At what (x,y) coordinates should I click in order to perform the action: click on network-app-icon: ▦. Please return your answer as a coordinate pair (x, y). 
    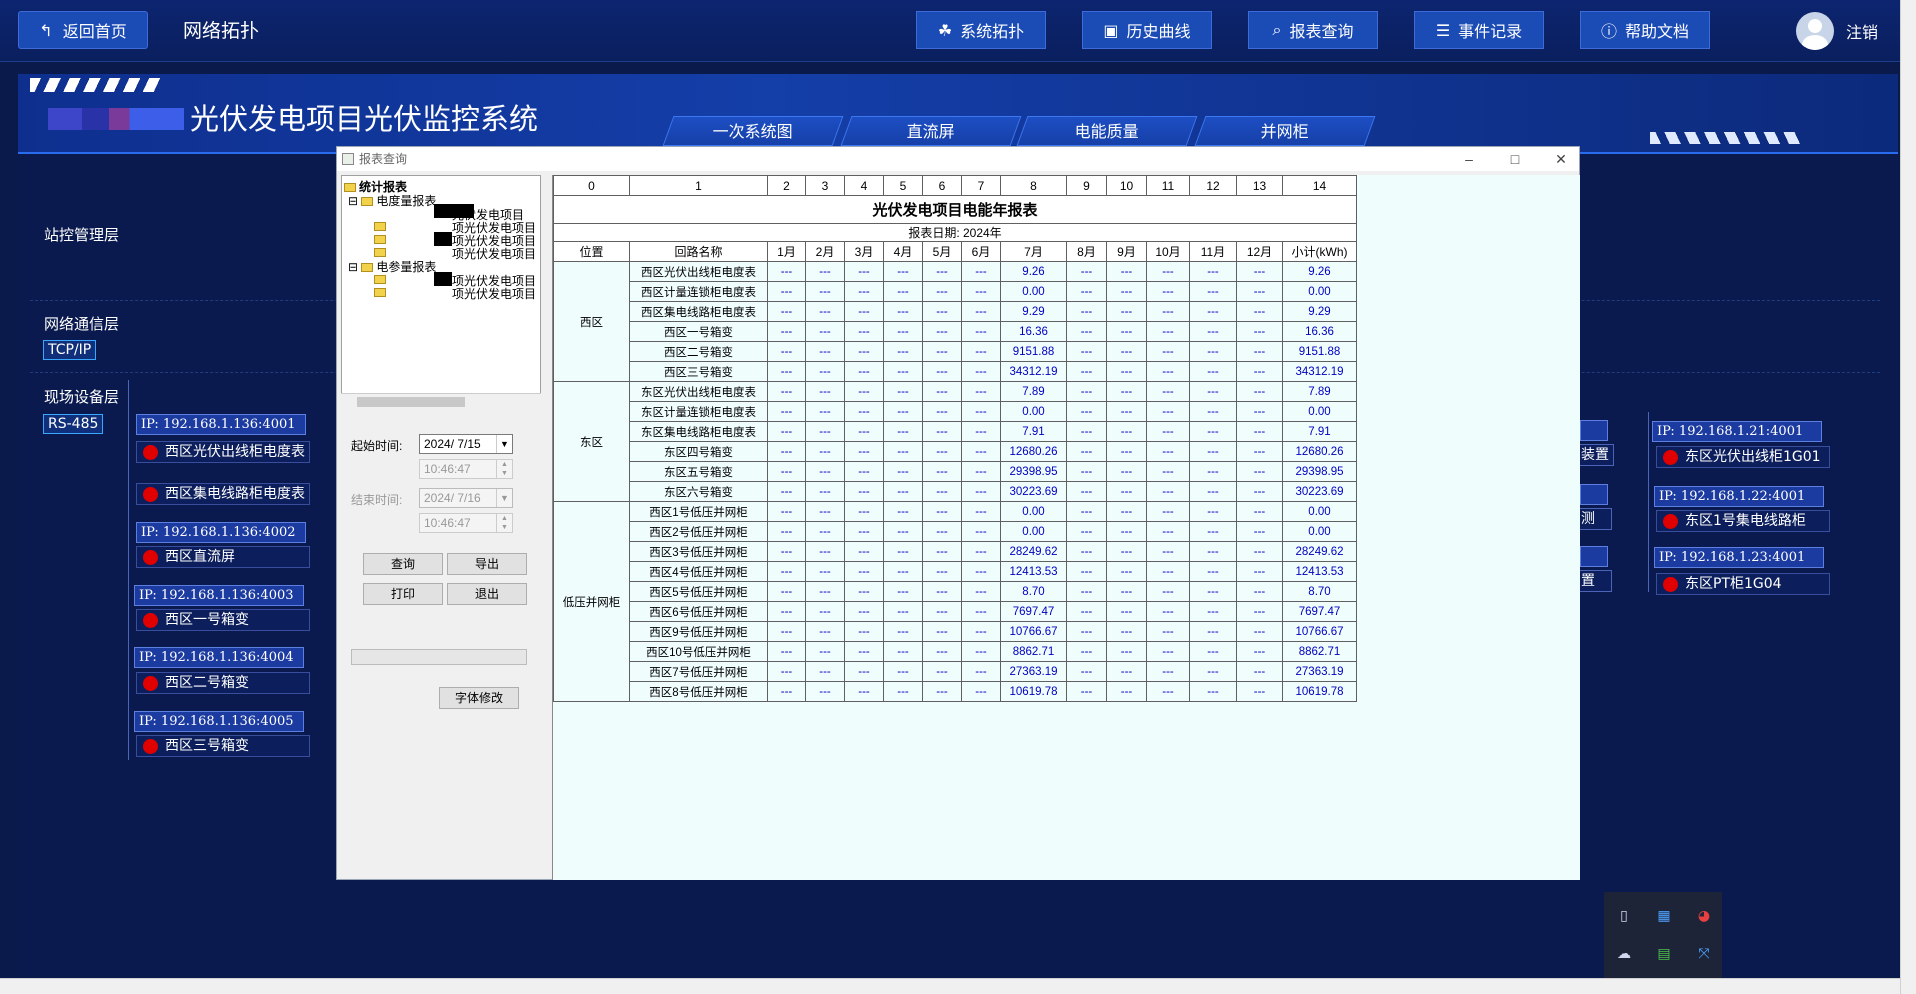
    Looking at the image, I should click on (1664, 916).